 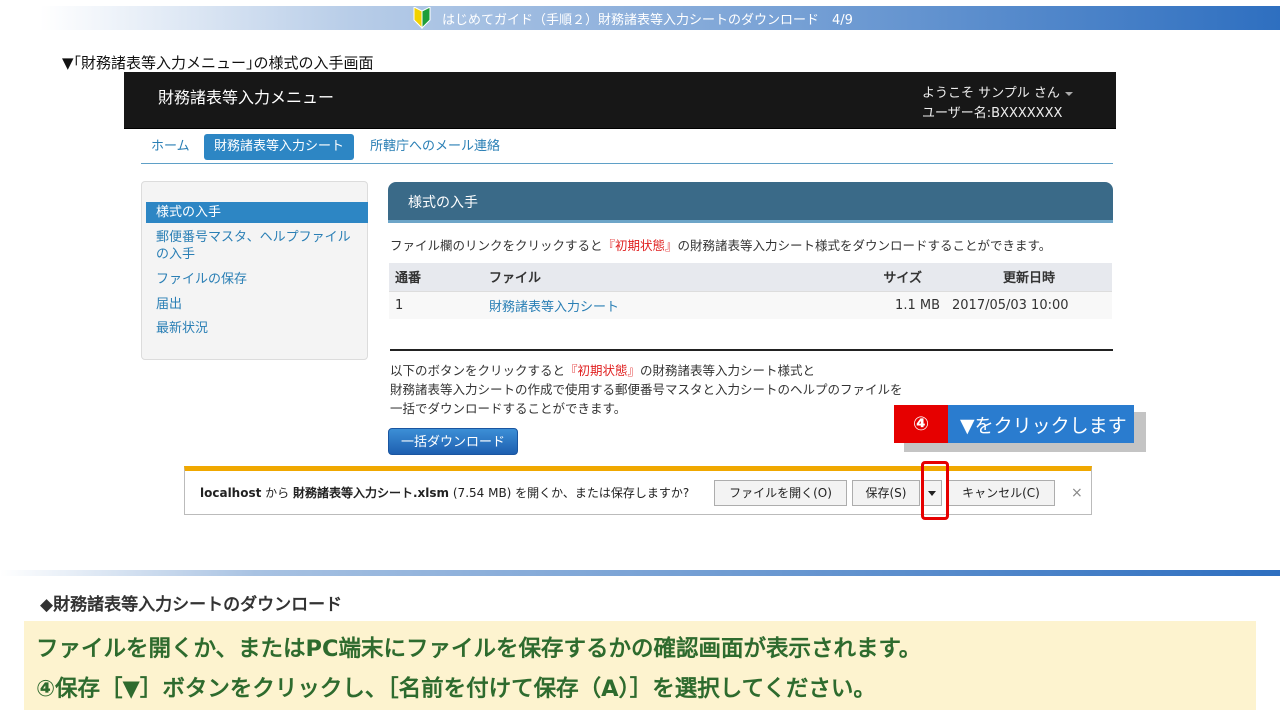 I want to click on sidebar-item-save-file: ファイルの保存, so click(x=257, y=279).